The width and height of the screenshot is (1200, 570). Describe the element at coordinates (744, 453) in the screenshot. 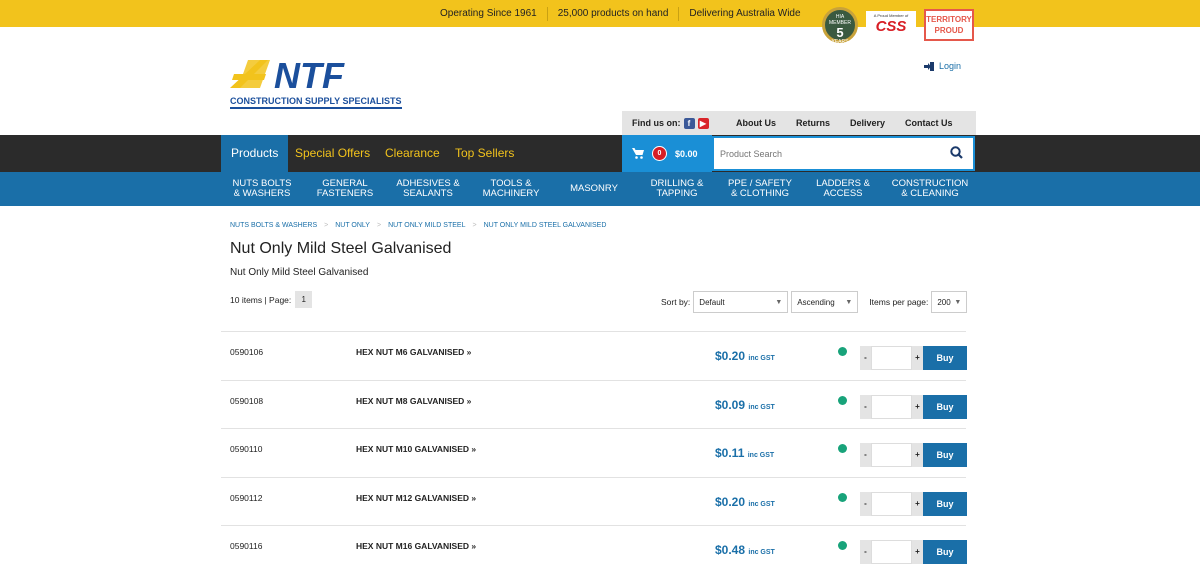

I see `product-price: $0.11 inc GST` at that location.